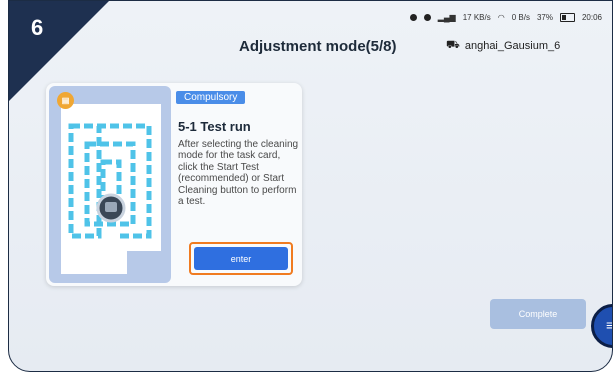  I want to click on net-speed-1: 17 KB/s, so click(476, 17).